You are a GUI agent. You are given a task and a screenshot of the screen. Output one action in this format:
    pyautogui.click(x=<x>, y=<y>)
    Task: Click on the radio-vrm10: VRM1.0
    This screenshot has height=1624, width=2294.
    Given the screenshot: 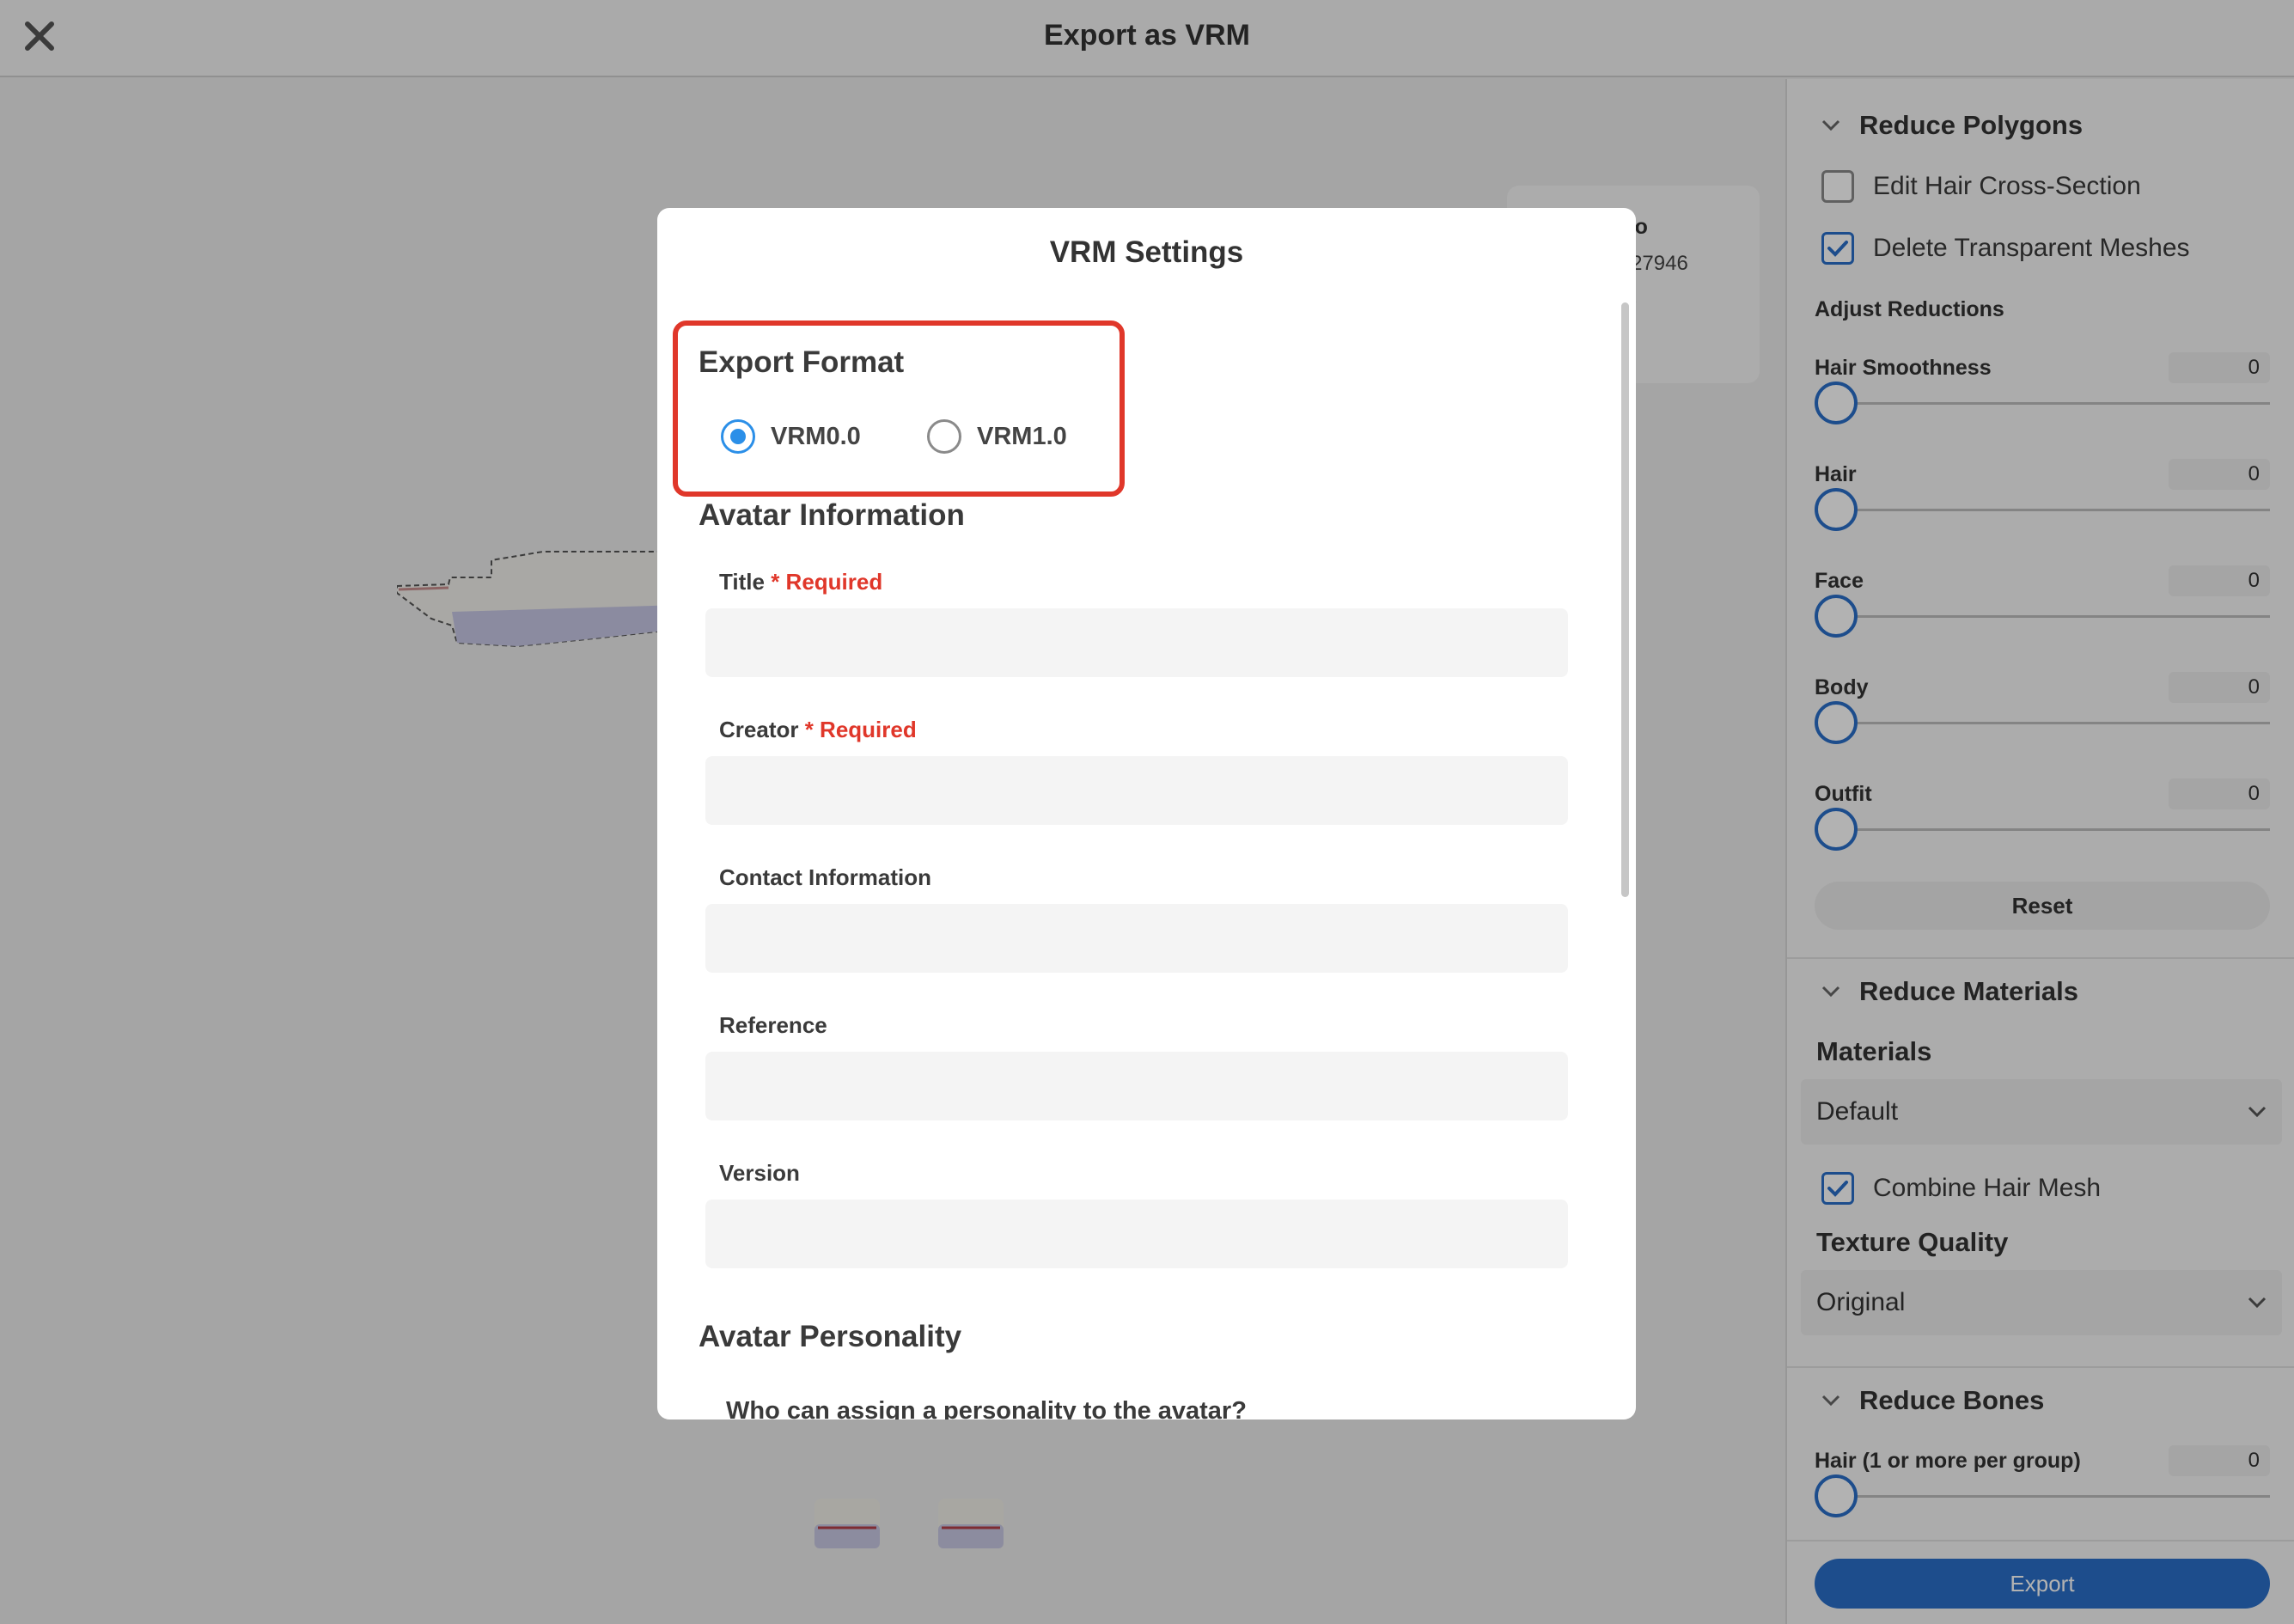 What is the action you would take?
    pyautogui.click(x=997, y=436)
    